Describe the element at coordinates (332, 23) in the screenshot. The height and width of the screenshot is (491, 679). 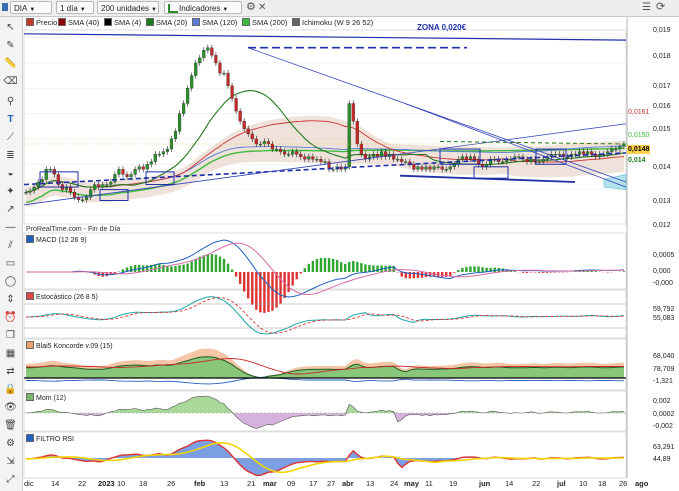
I see `legend-item: Ichimoku (W 9 26 52)` at that location.